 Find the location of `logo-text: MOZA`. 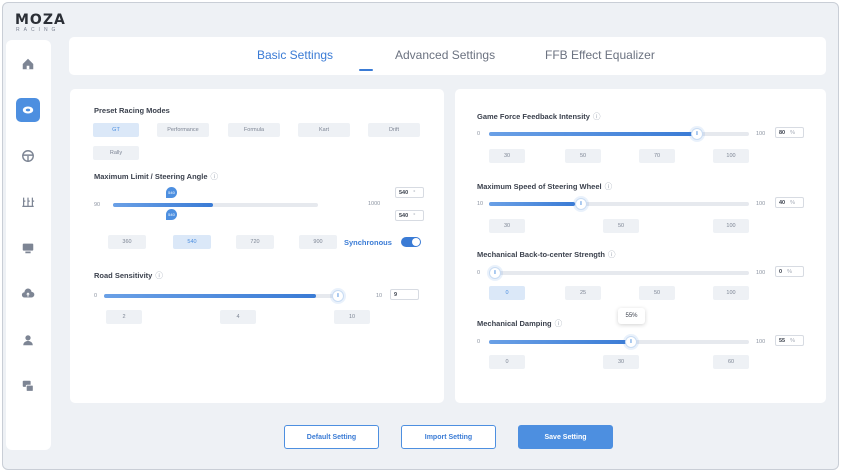

logo-text: MOZA is located at coordinates (40, 20).